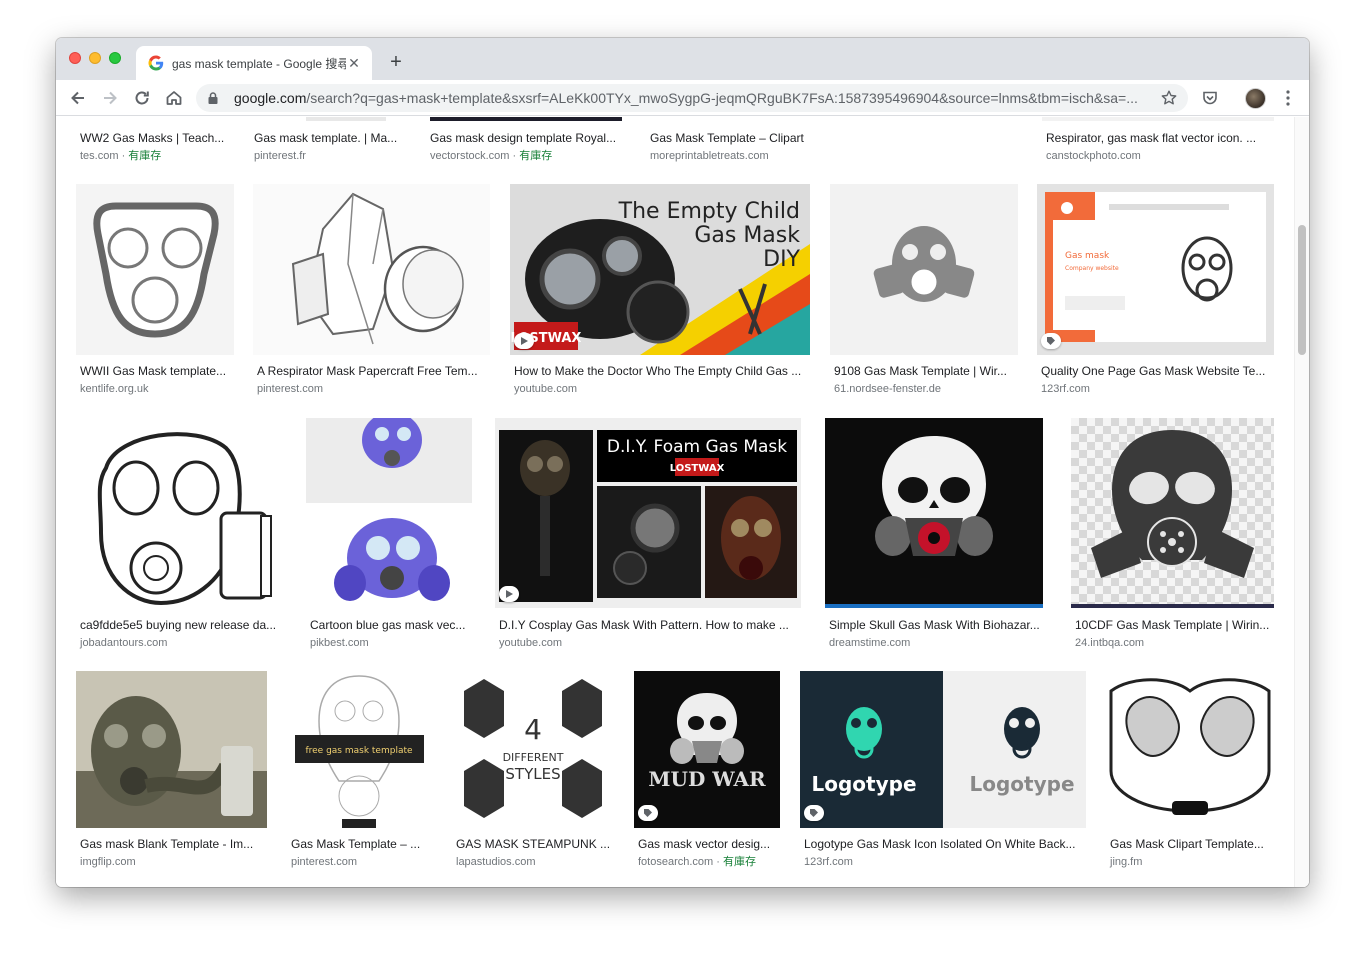 This screenshot has height=962, width=1365. I want to click on vintage-gas-mask-photo-image, so click(171, 749).